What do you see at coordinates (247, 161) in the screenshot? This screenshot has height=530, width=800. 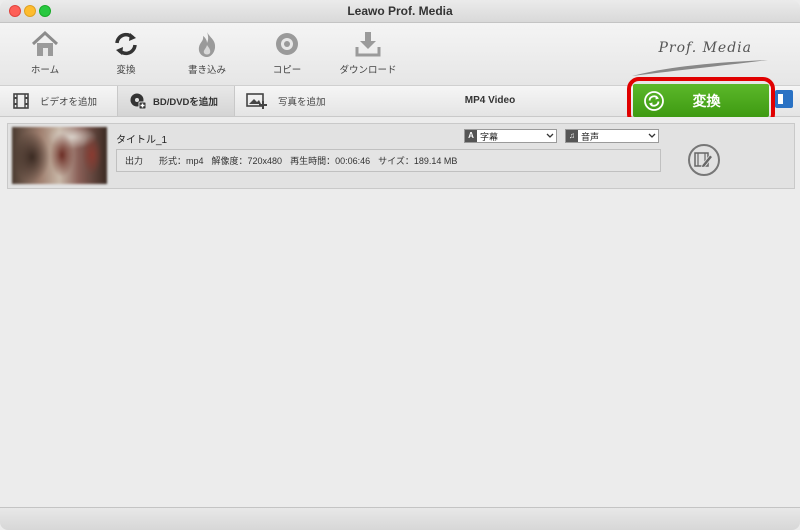 I see `resolution-info: 解像度：720x480` at bounding box center [247, 161].